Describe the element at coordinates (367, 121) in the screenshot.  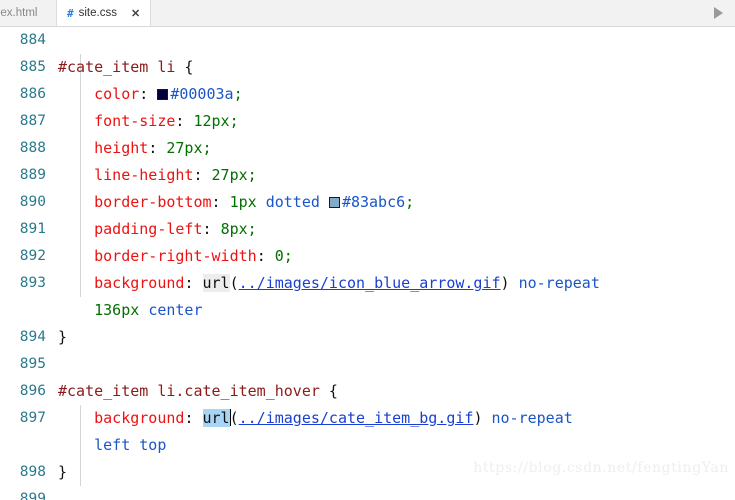
I see `code-line: 887 font-size: 12px;` at that location.